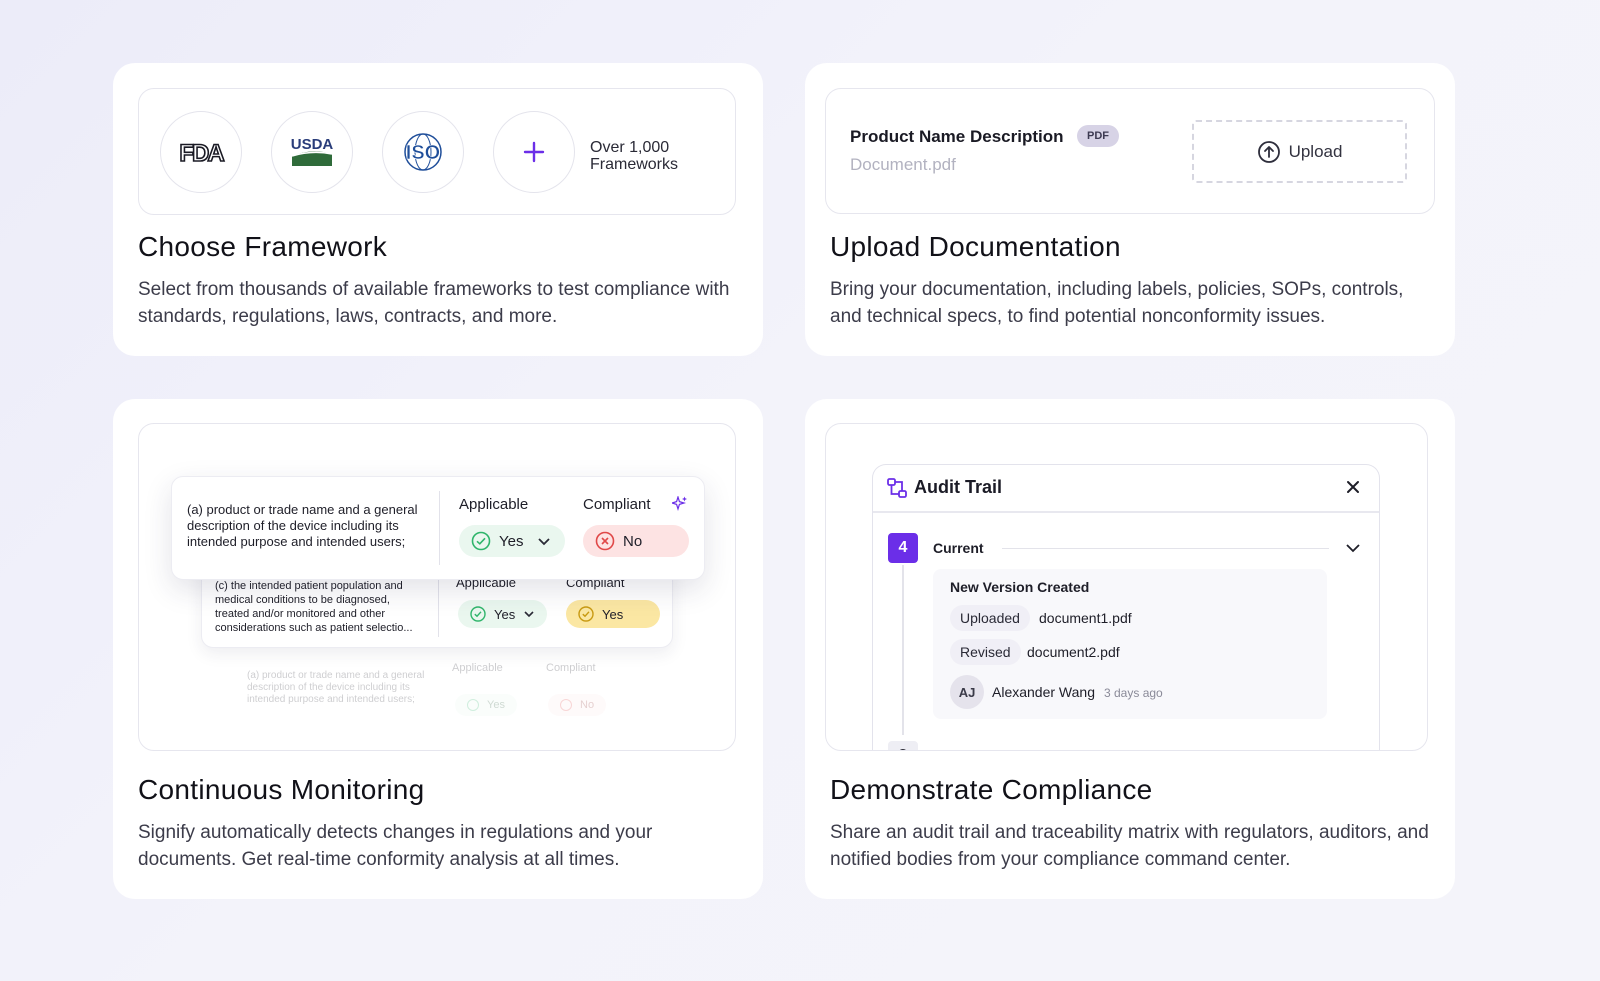  I want to click on avatar: AJ, so click(967, 692).